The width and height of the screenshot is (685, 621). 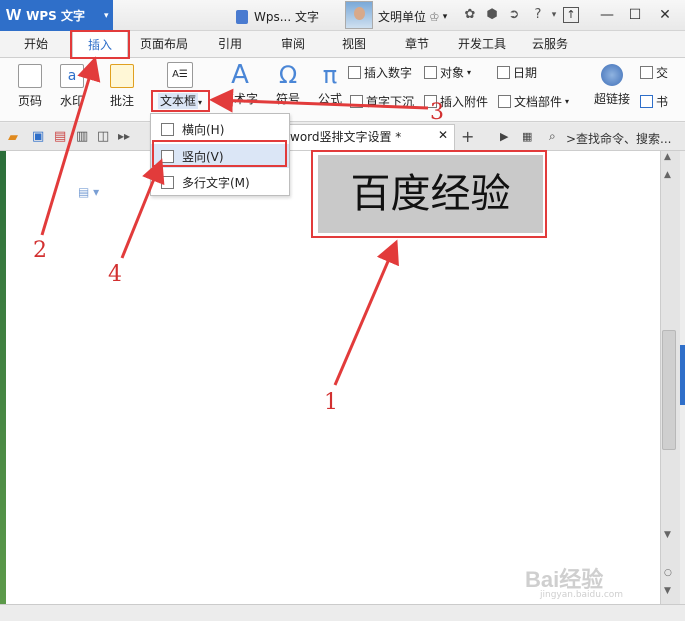 I want to click on baidu-watermark-url: jingyan.baidu.com, so click(x=582, y=595).